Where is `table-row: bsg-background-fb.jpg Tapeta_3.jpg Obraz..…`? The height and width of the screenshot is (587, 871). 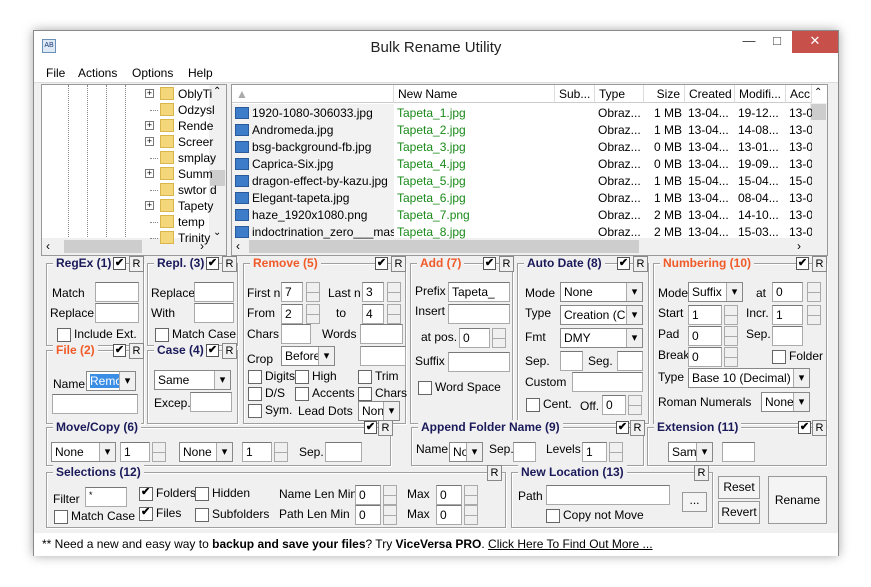 table-row: bsg-background-fb.jpg Tapeta_3.jpg Obraz..… is located at coordinates (522, 146).